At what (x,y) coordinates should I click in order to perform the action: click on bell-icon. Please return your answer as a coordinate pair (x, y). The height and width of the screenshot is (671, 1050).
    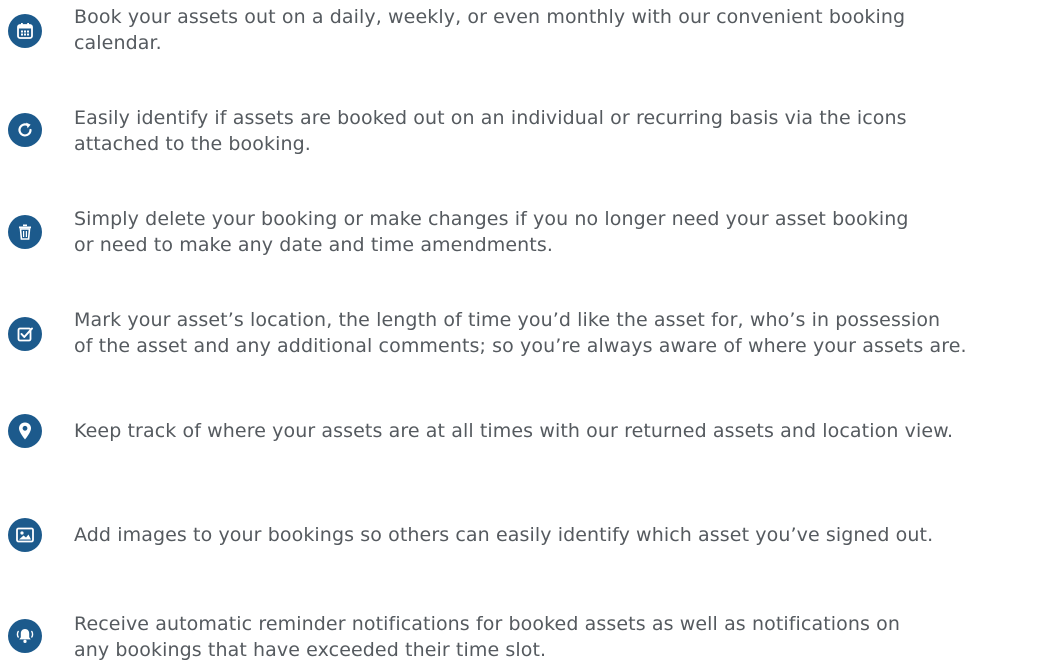
    Looking at the image, I should click on (25, 636).